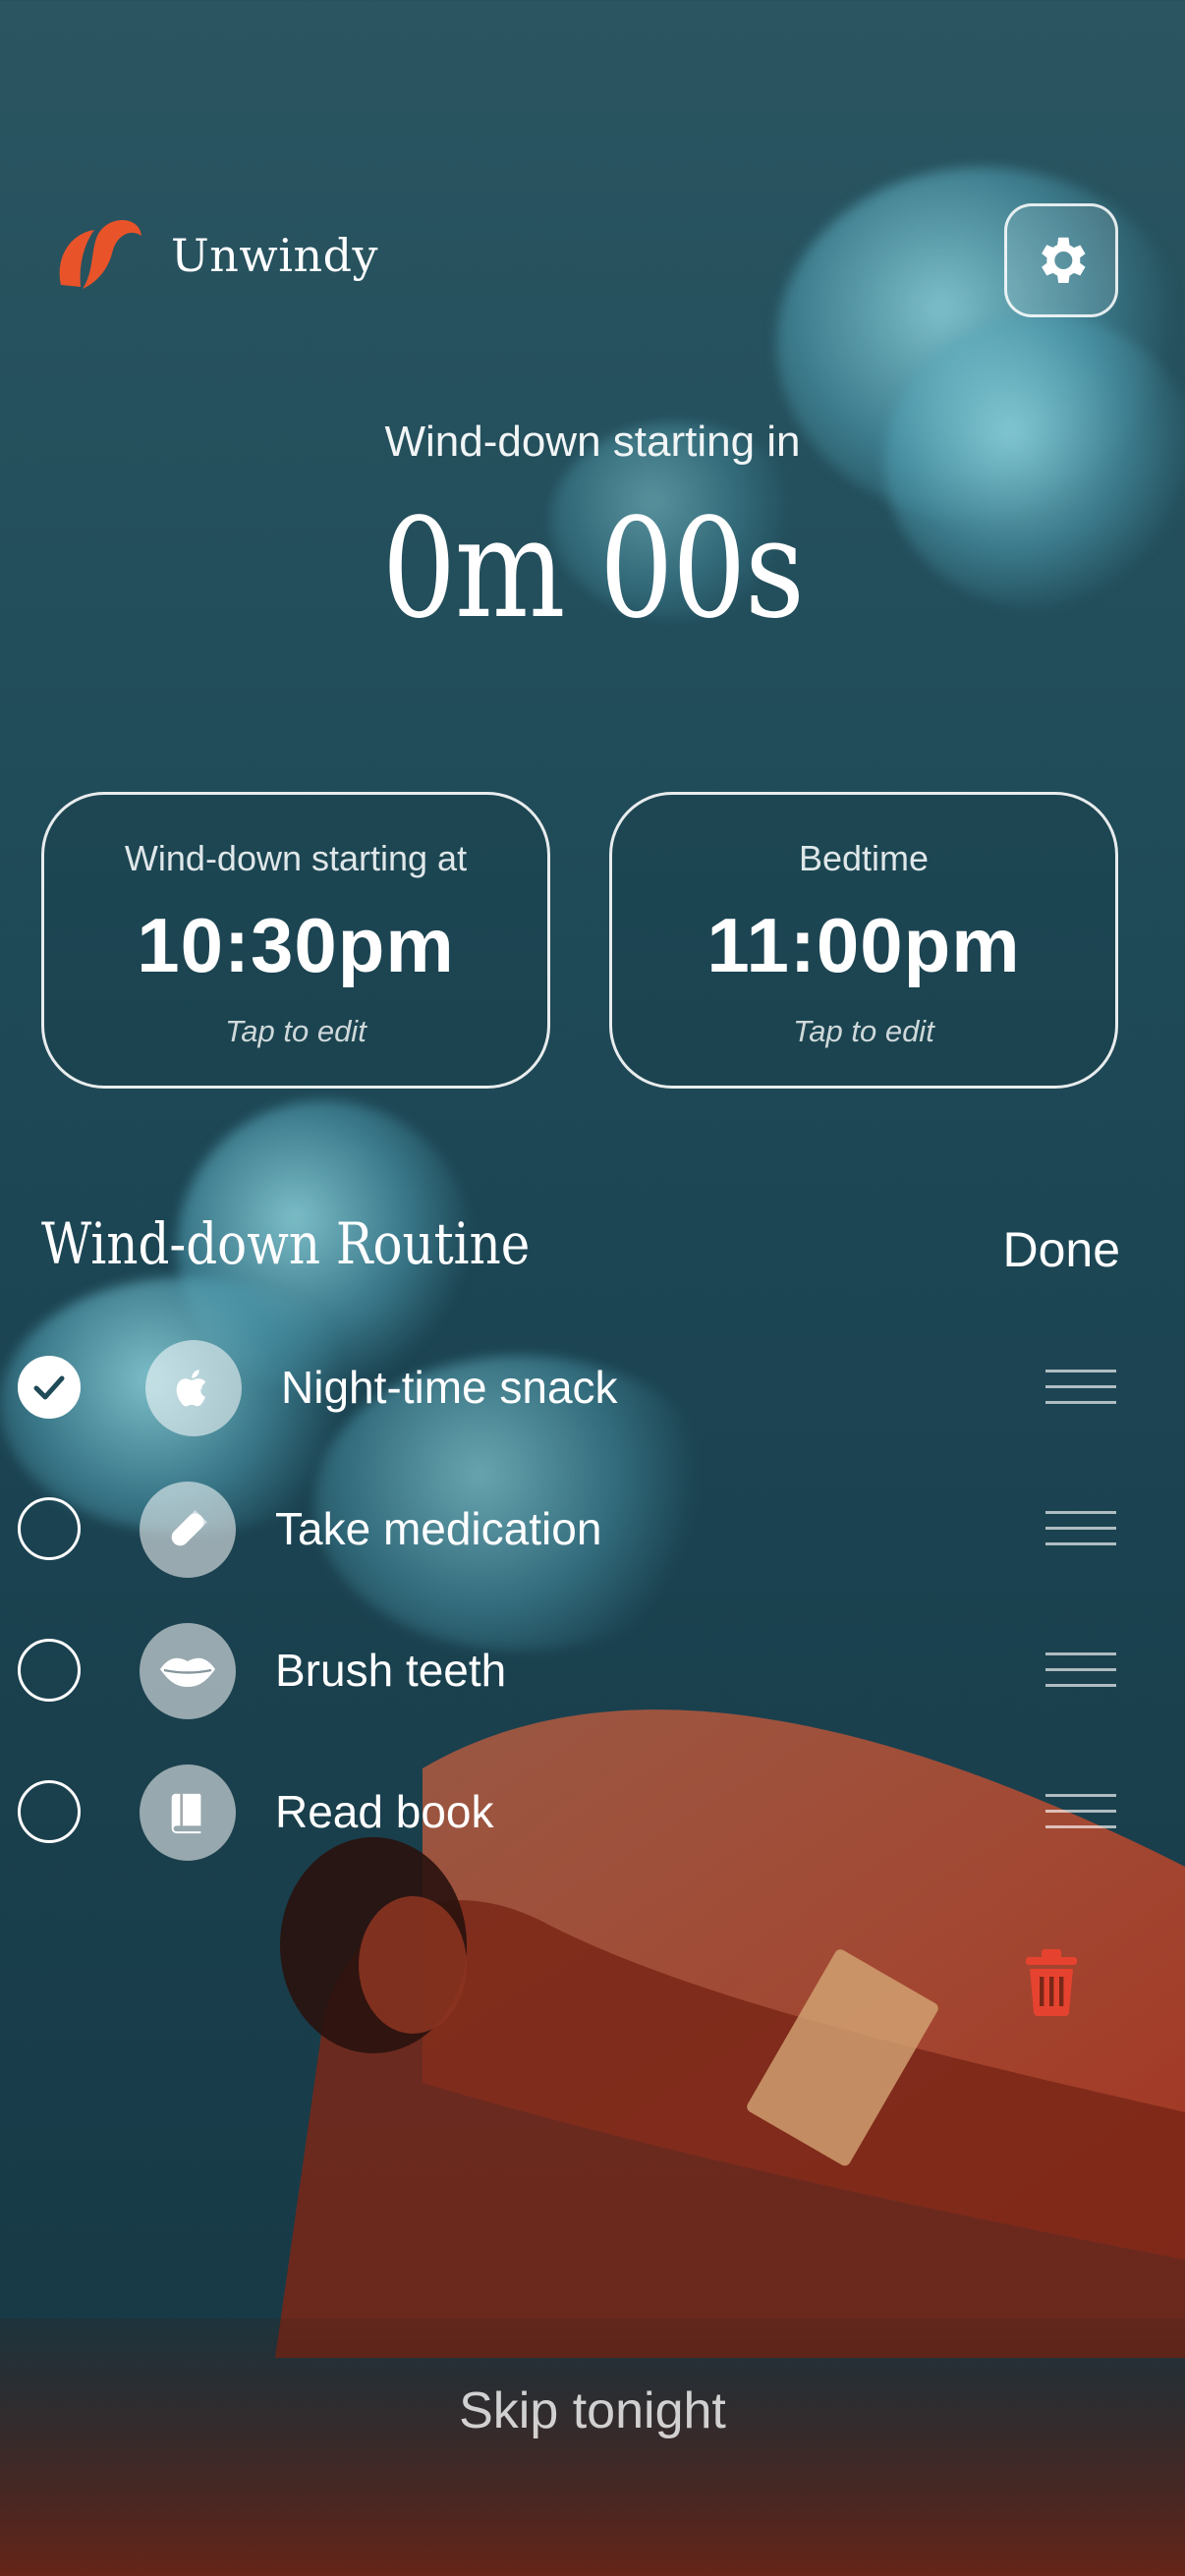 The height and width of the screenshot is (2576, 1185). What do you see at coordinates (296, 945) in the screenshot?
I see `wind-down-time-value: 10:30pm` at bounding box center [296, 945].